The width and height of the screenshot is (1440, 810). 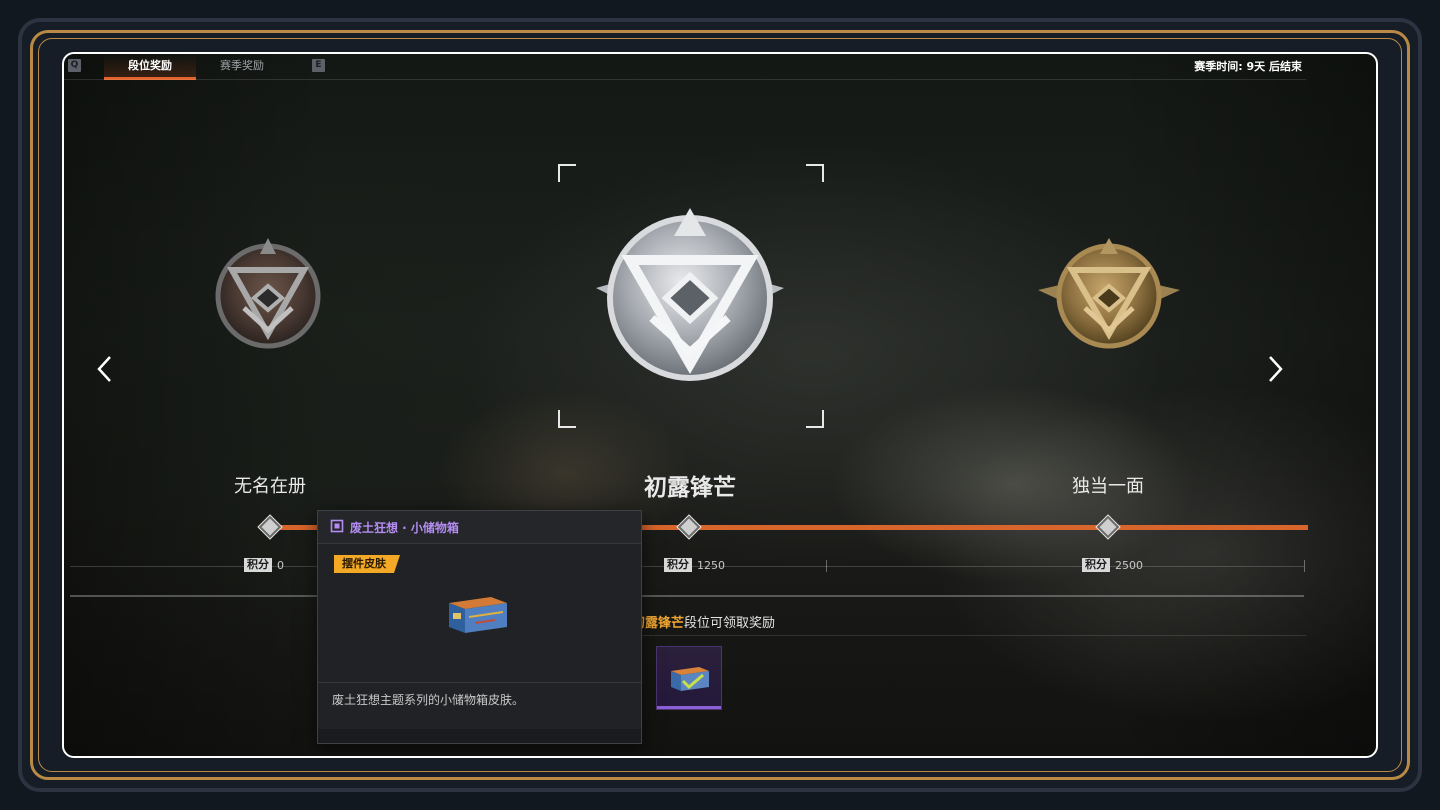 What do you see at coordinates (479, 736) in the screenshot?
I see `tooltip-footer` at bounding box center [479, 736].